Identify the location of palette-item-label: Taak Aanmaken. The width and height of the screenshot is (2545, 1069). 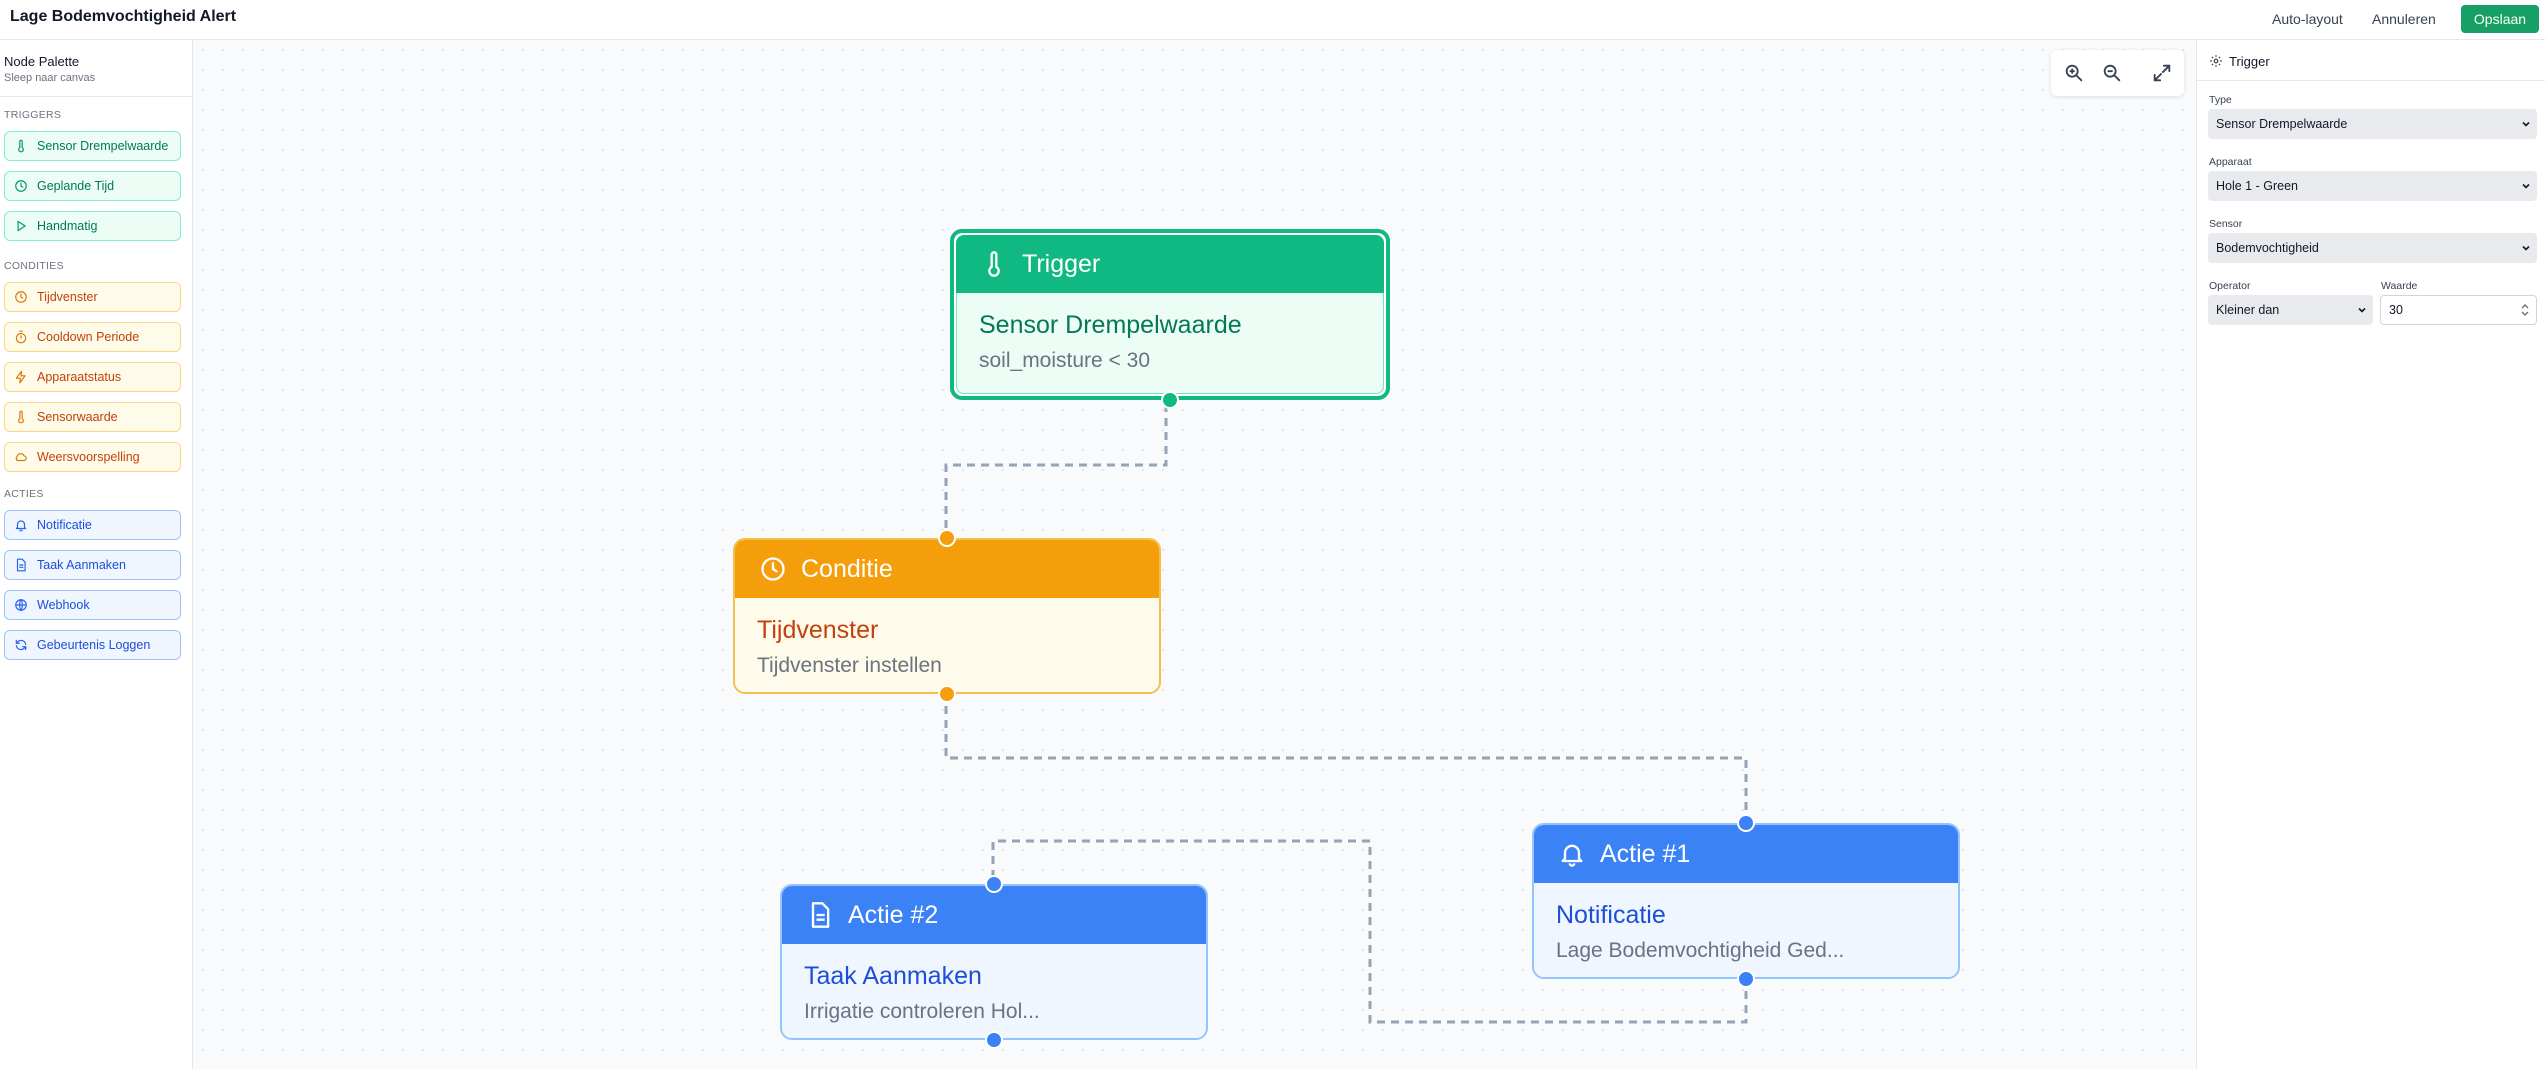
(81, 565).